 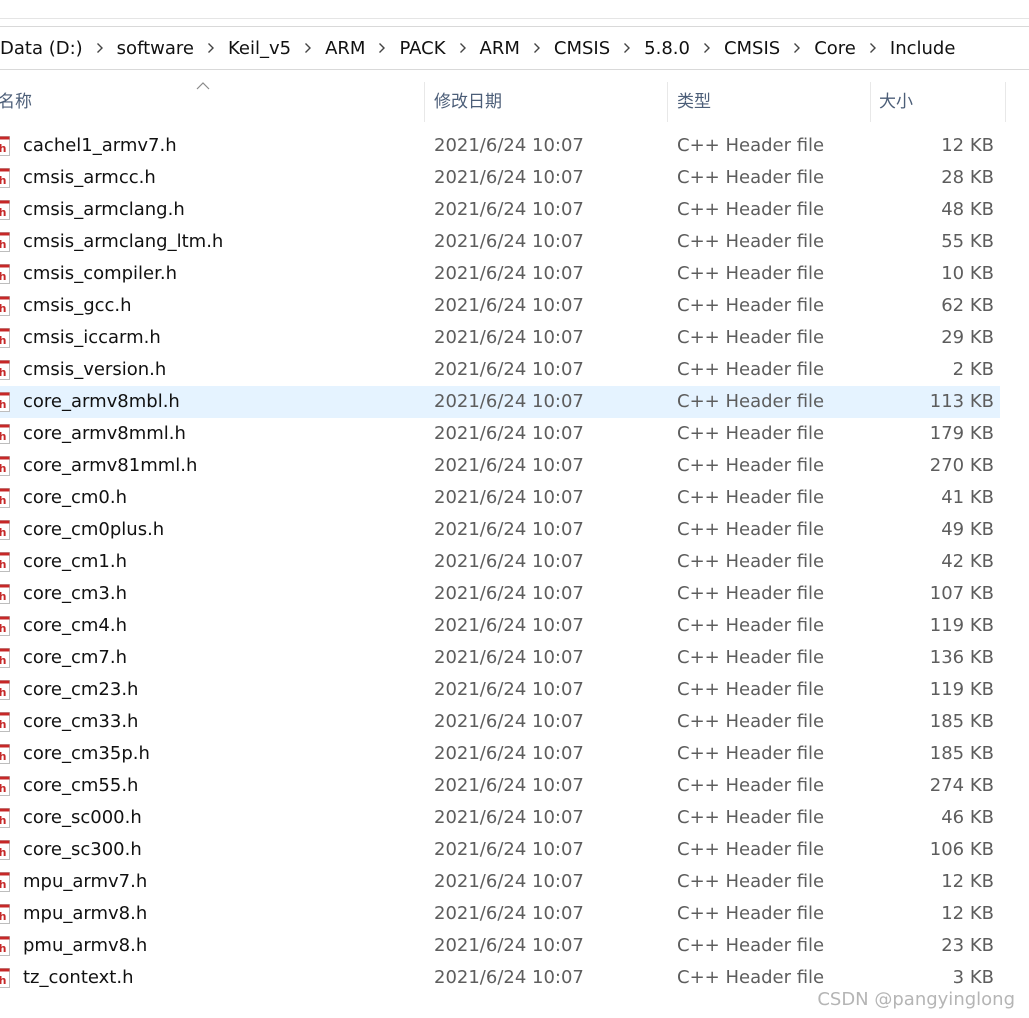 I want to click on file-name: cachel1_armv7.h, so click(x=100, y=145).